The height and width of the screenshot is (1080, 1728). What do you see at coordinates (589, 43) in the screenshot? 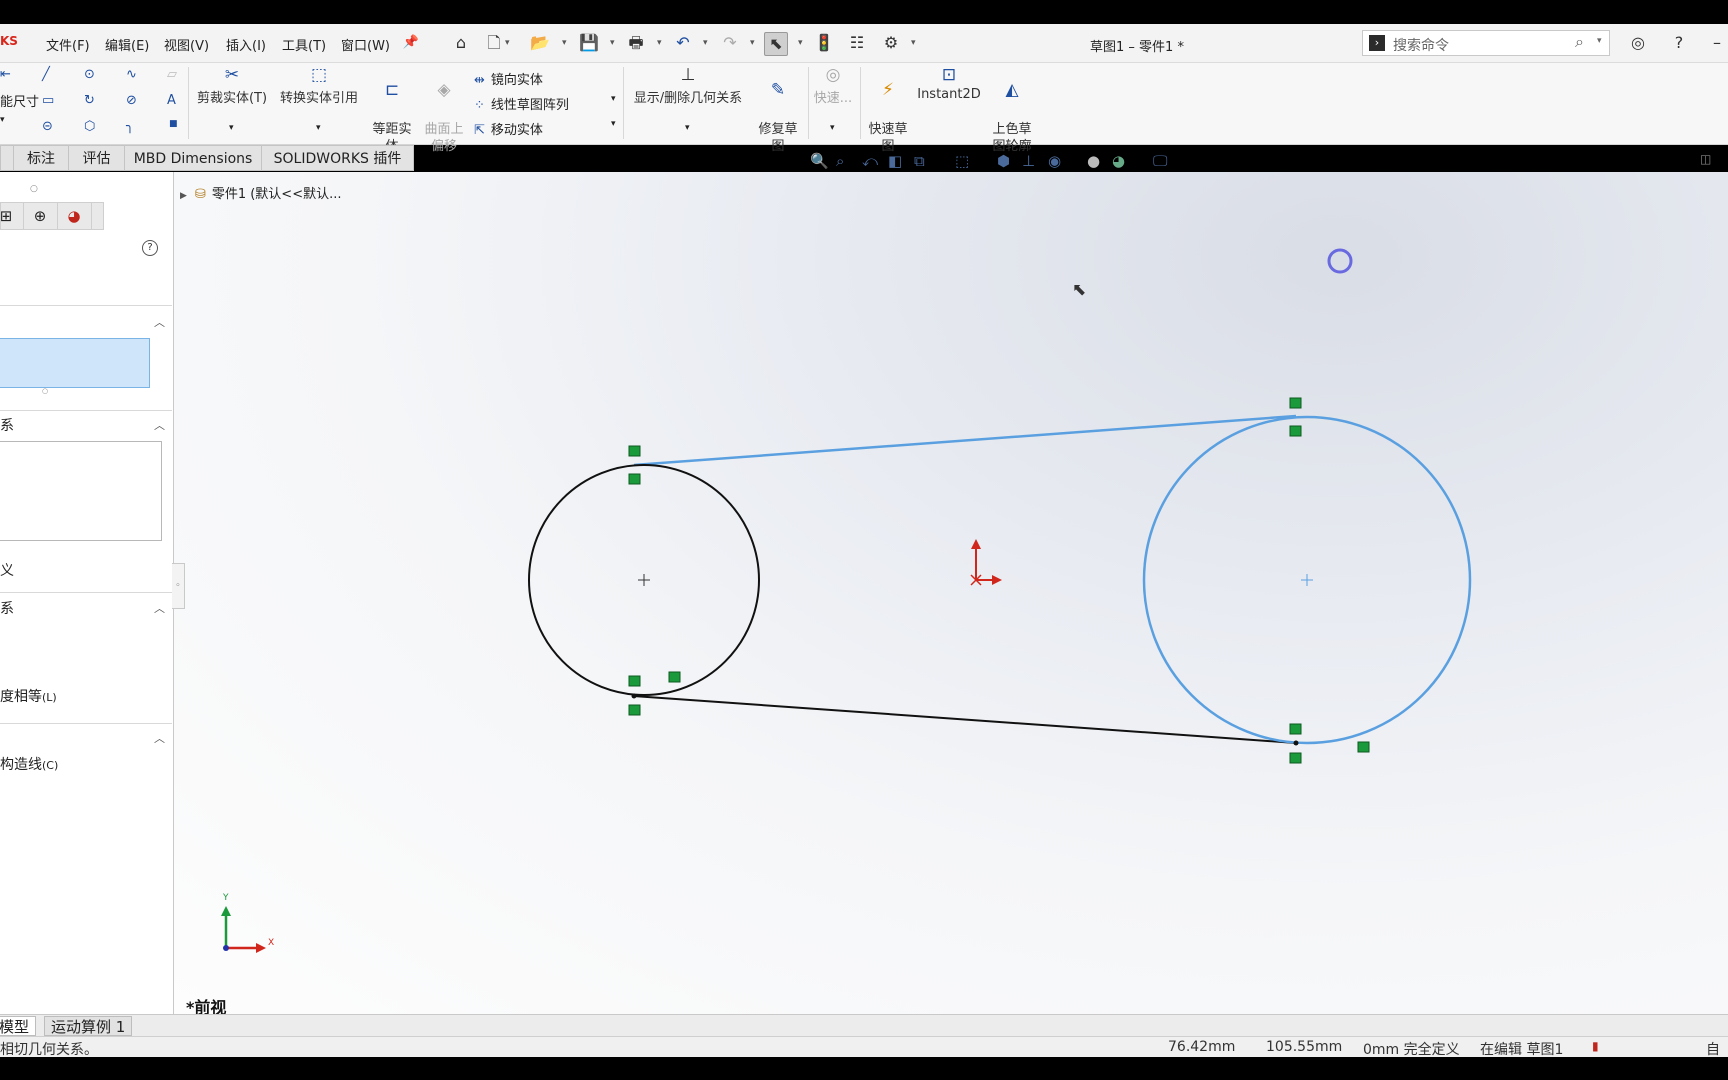
I see `save-icon: 💾` at bounding box center [589, 43].